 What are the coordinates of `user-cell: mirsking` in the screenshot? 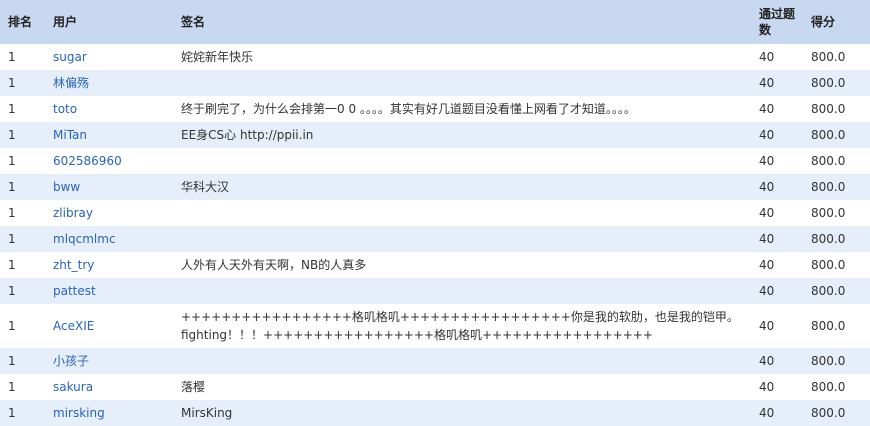 It's located at (109, 413).